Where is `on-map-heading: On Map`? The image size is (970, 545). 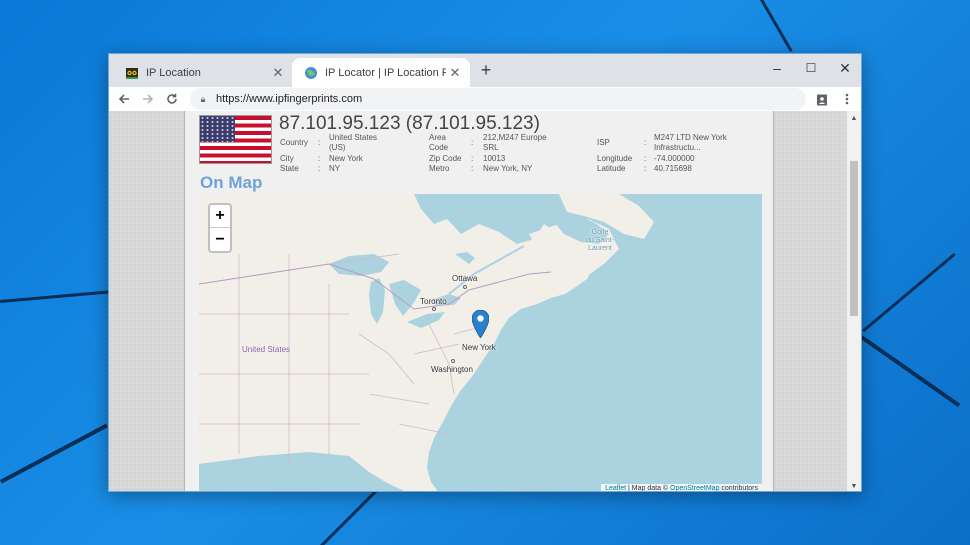
on-map-heading: On Map is located at coordinates (231, 182).